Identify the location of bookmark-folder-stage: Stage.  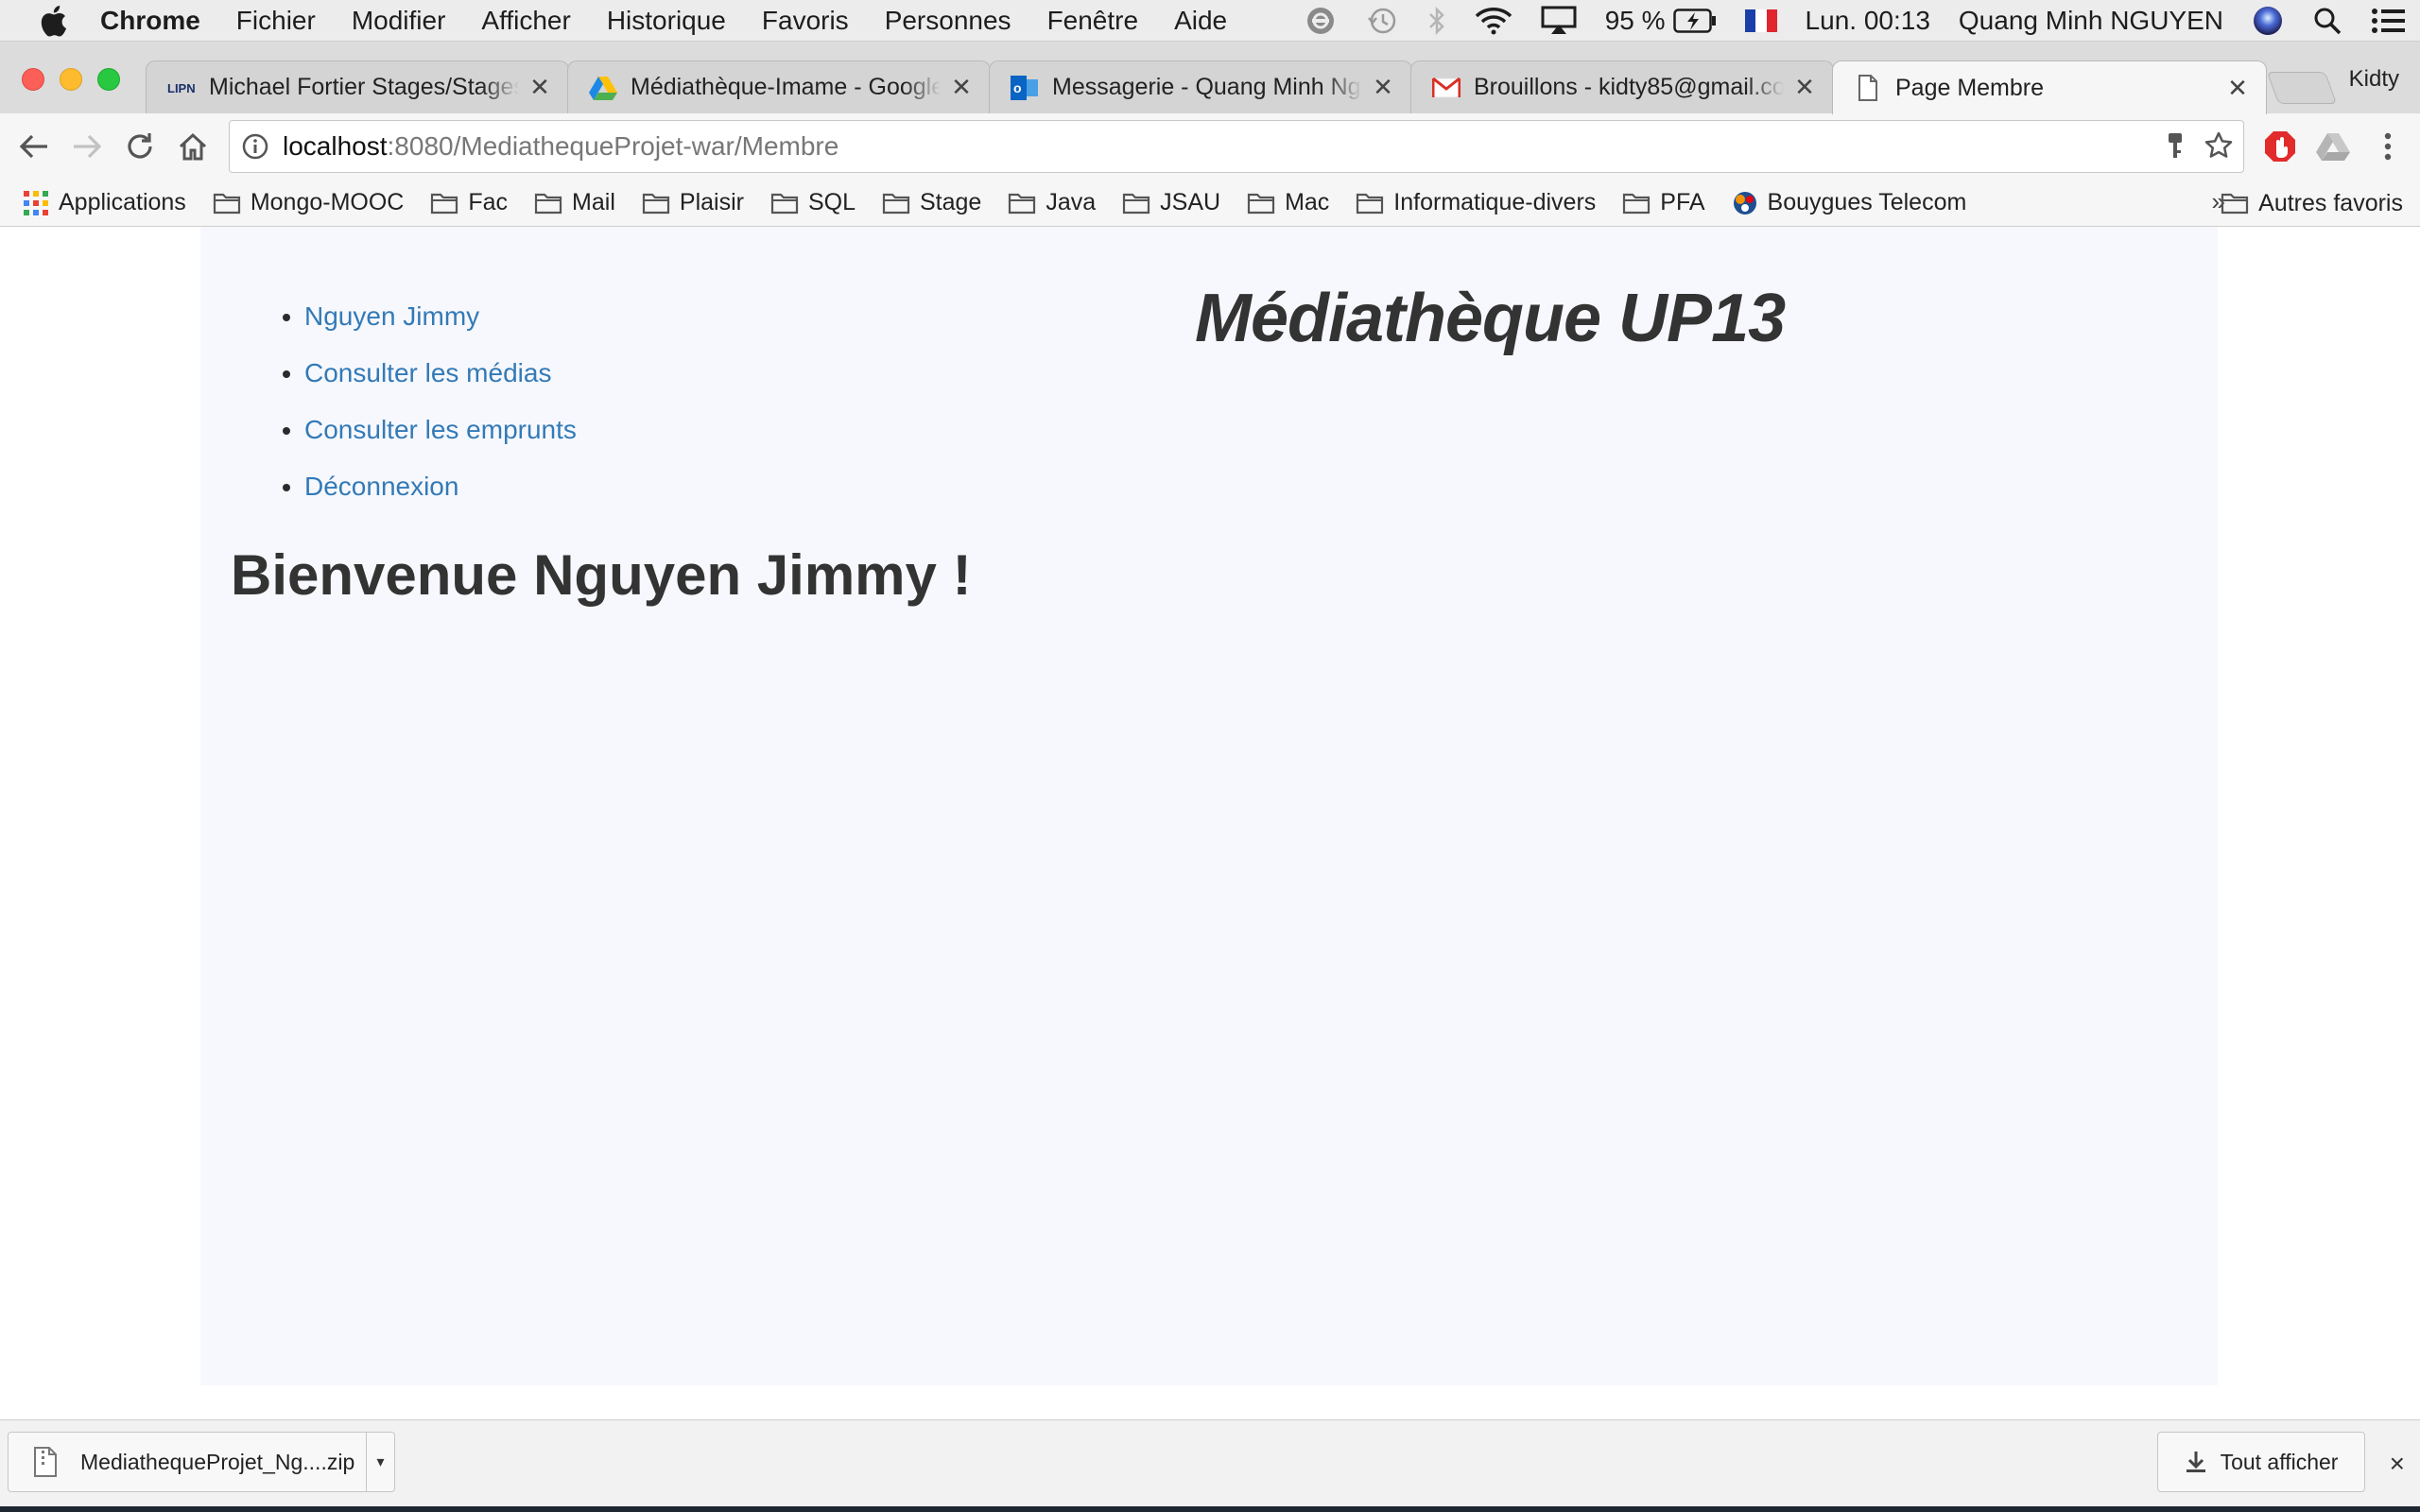
(931, 202).